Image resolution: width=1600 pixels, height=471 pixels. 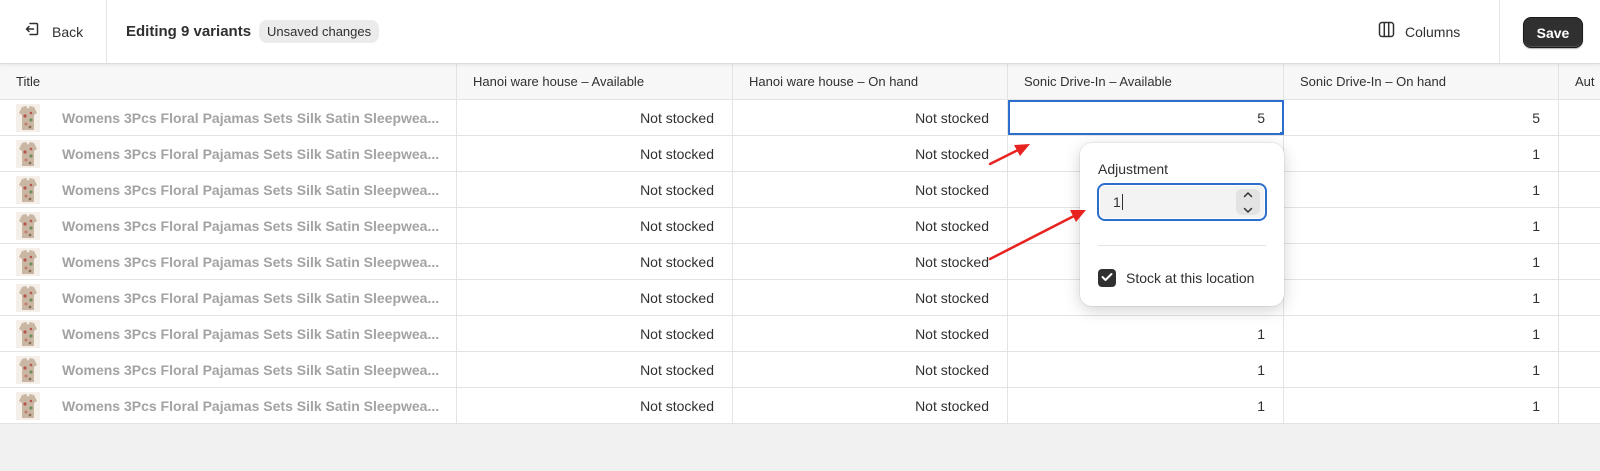 I want to click on stock-at-location-checkbox: Stock at this location, so click(x=1176, y=278).